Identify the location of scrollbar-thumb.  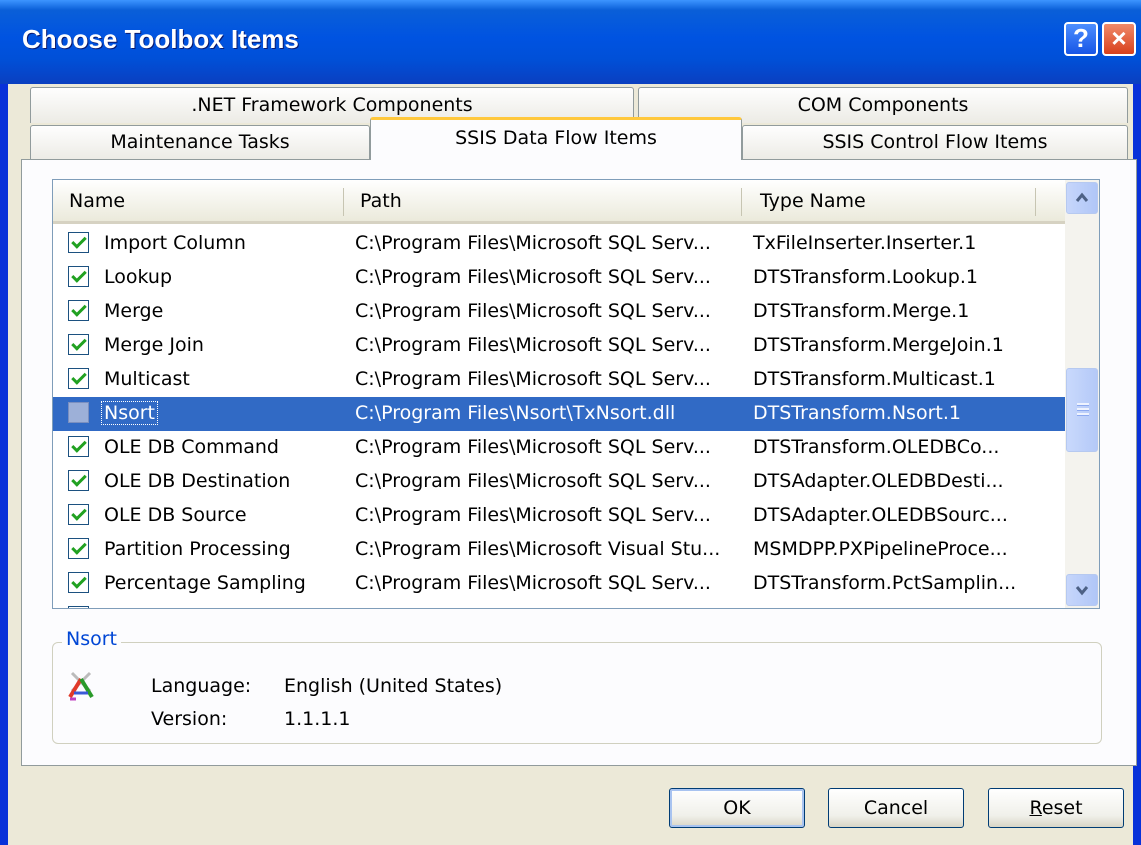
(1082, 410).